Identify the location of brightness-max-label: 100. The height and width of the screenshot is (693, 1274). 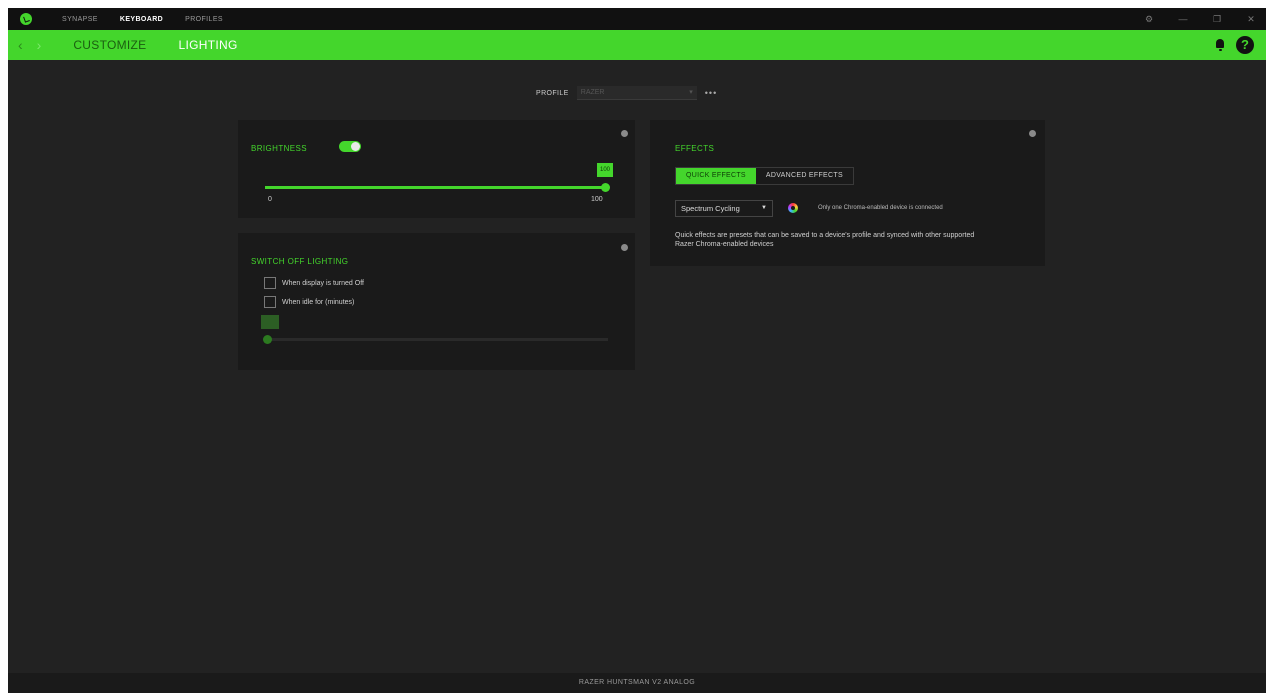
(597, 199).